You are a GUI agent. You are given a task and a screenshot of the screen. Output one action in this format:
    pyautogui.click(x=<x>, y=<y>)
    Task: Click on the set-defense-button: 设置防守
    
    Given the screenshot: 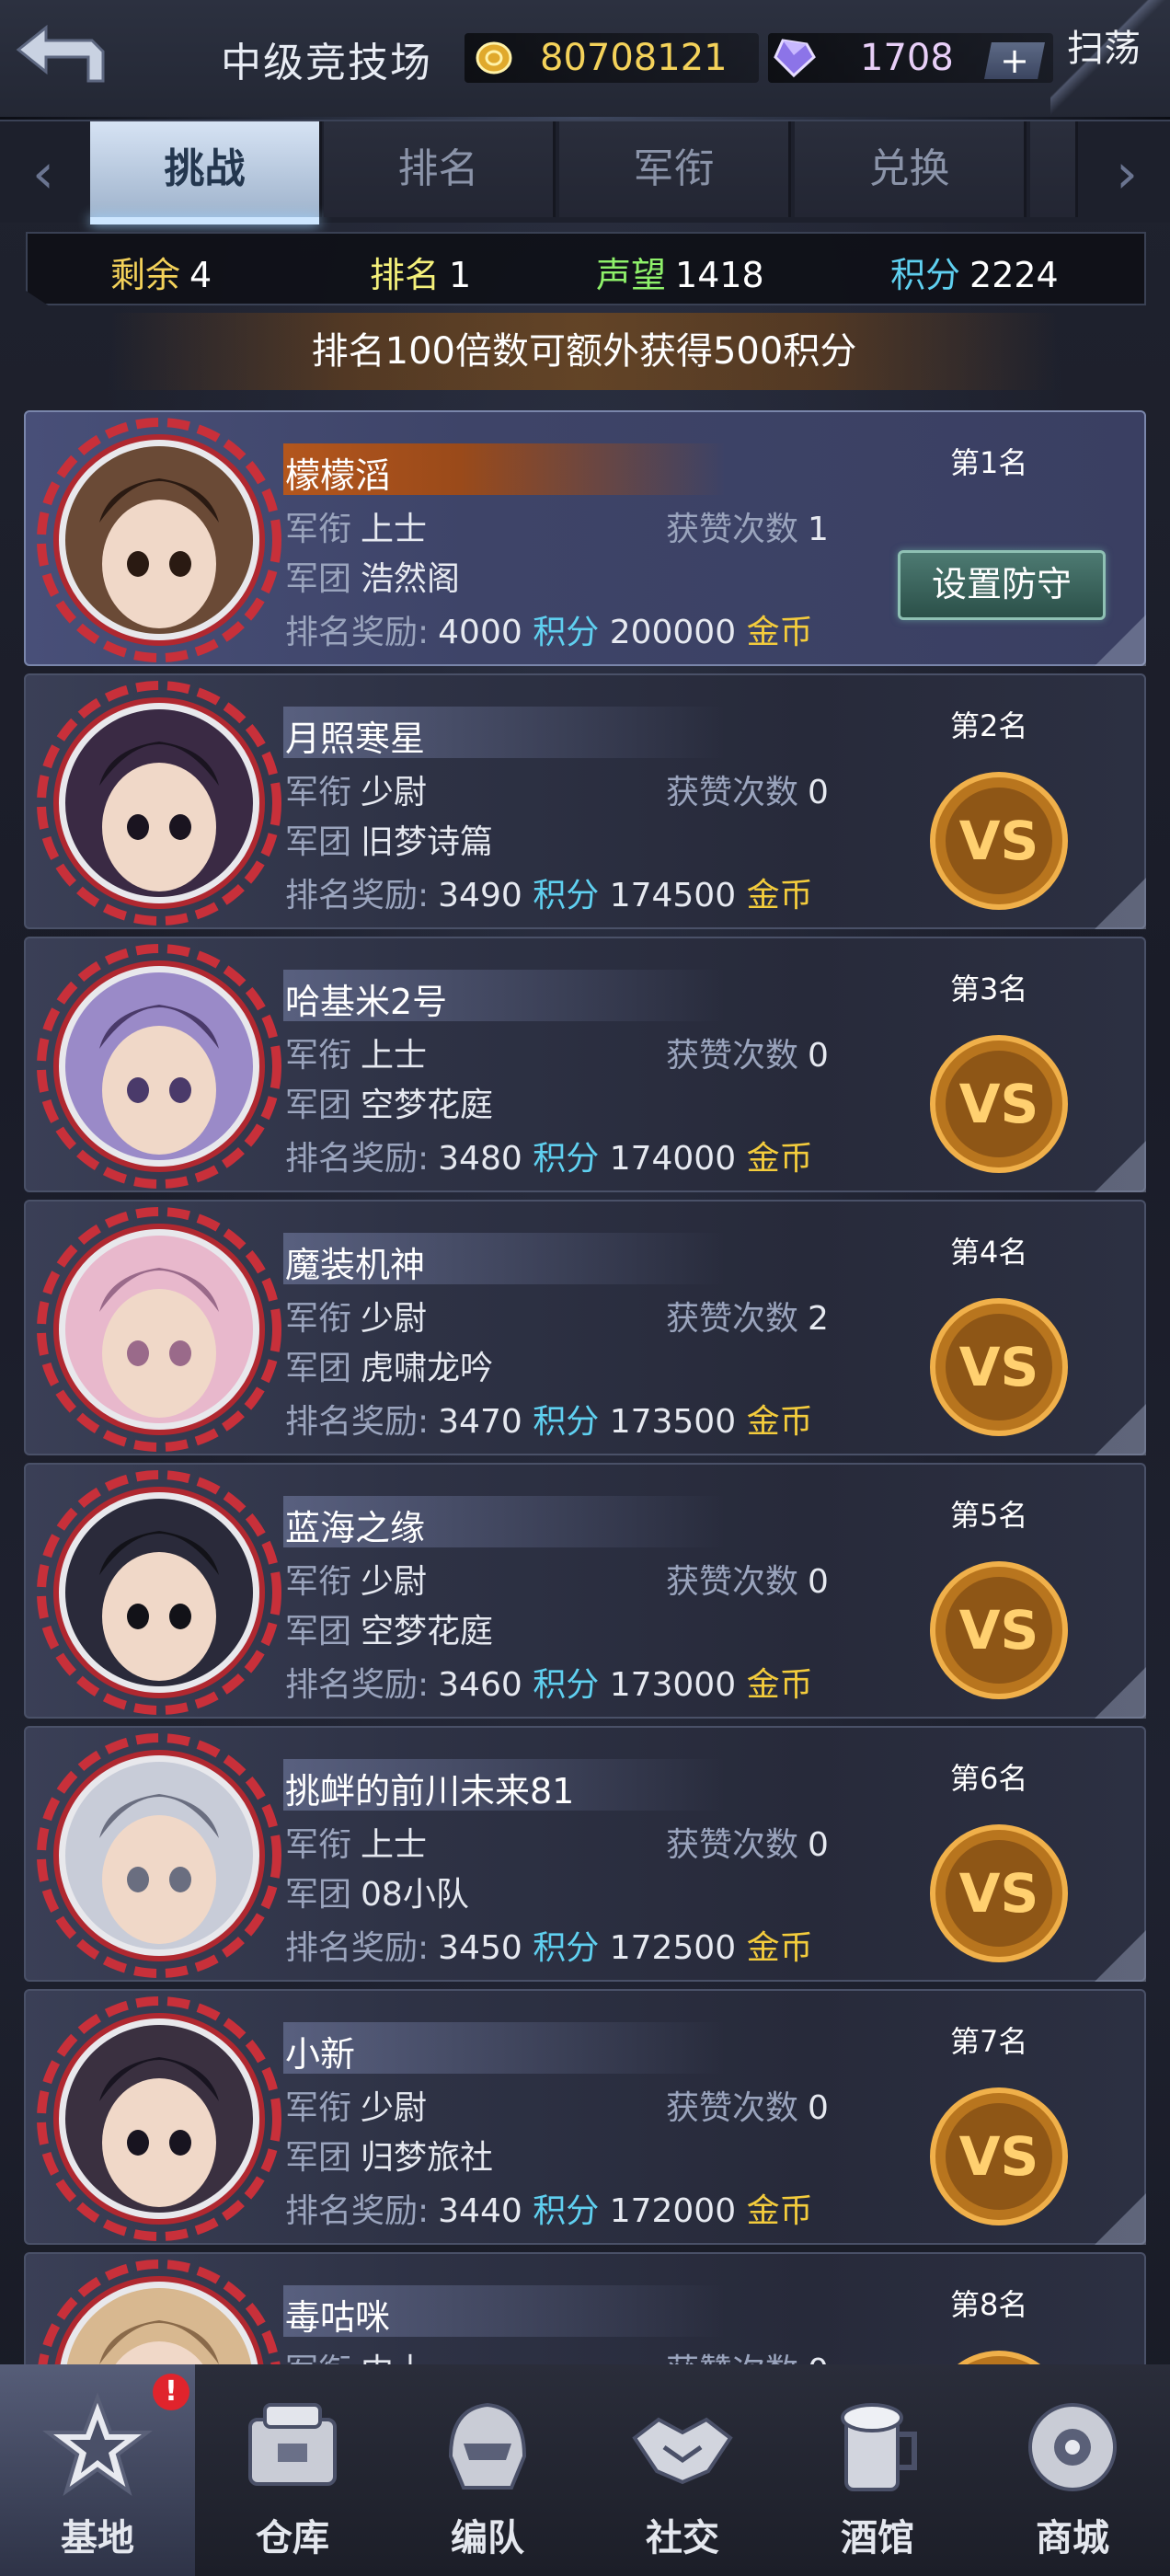 What is the action you would take?
    pyautogui.click(x=1002, y=585)
    